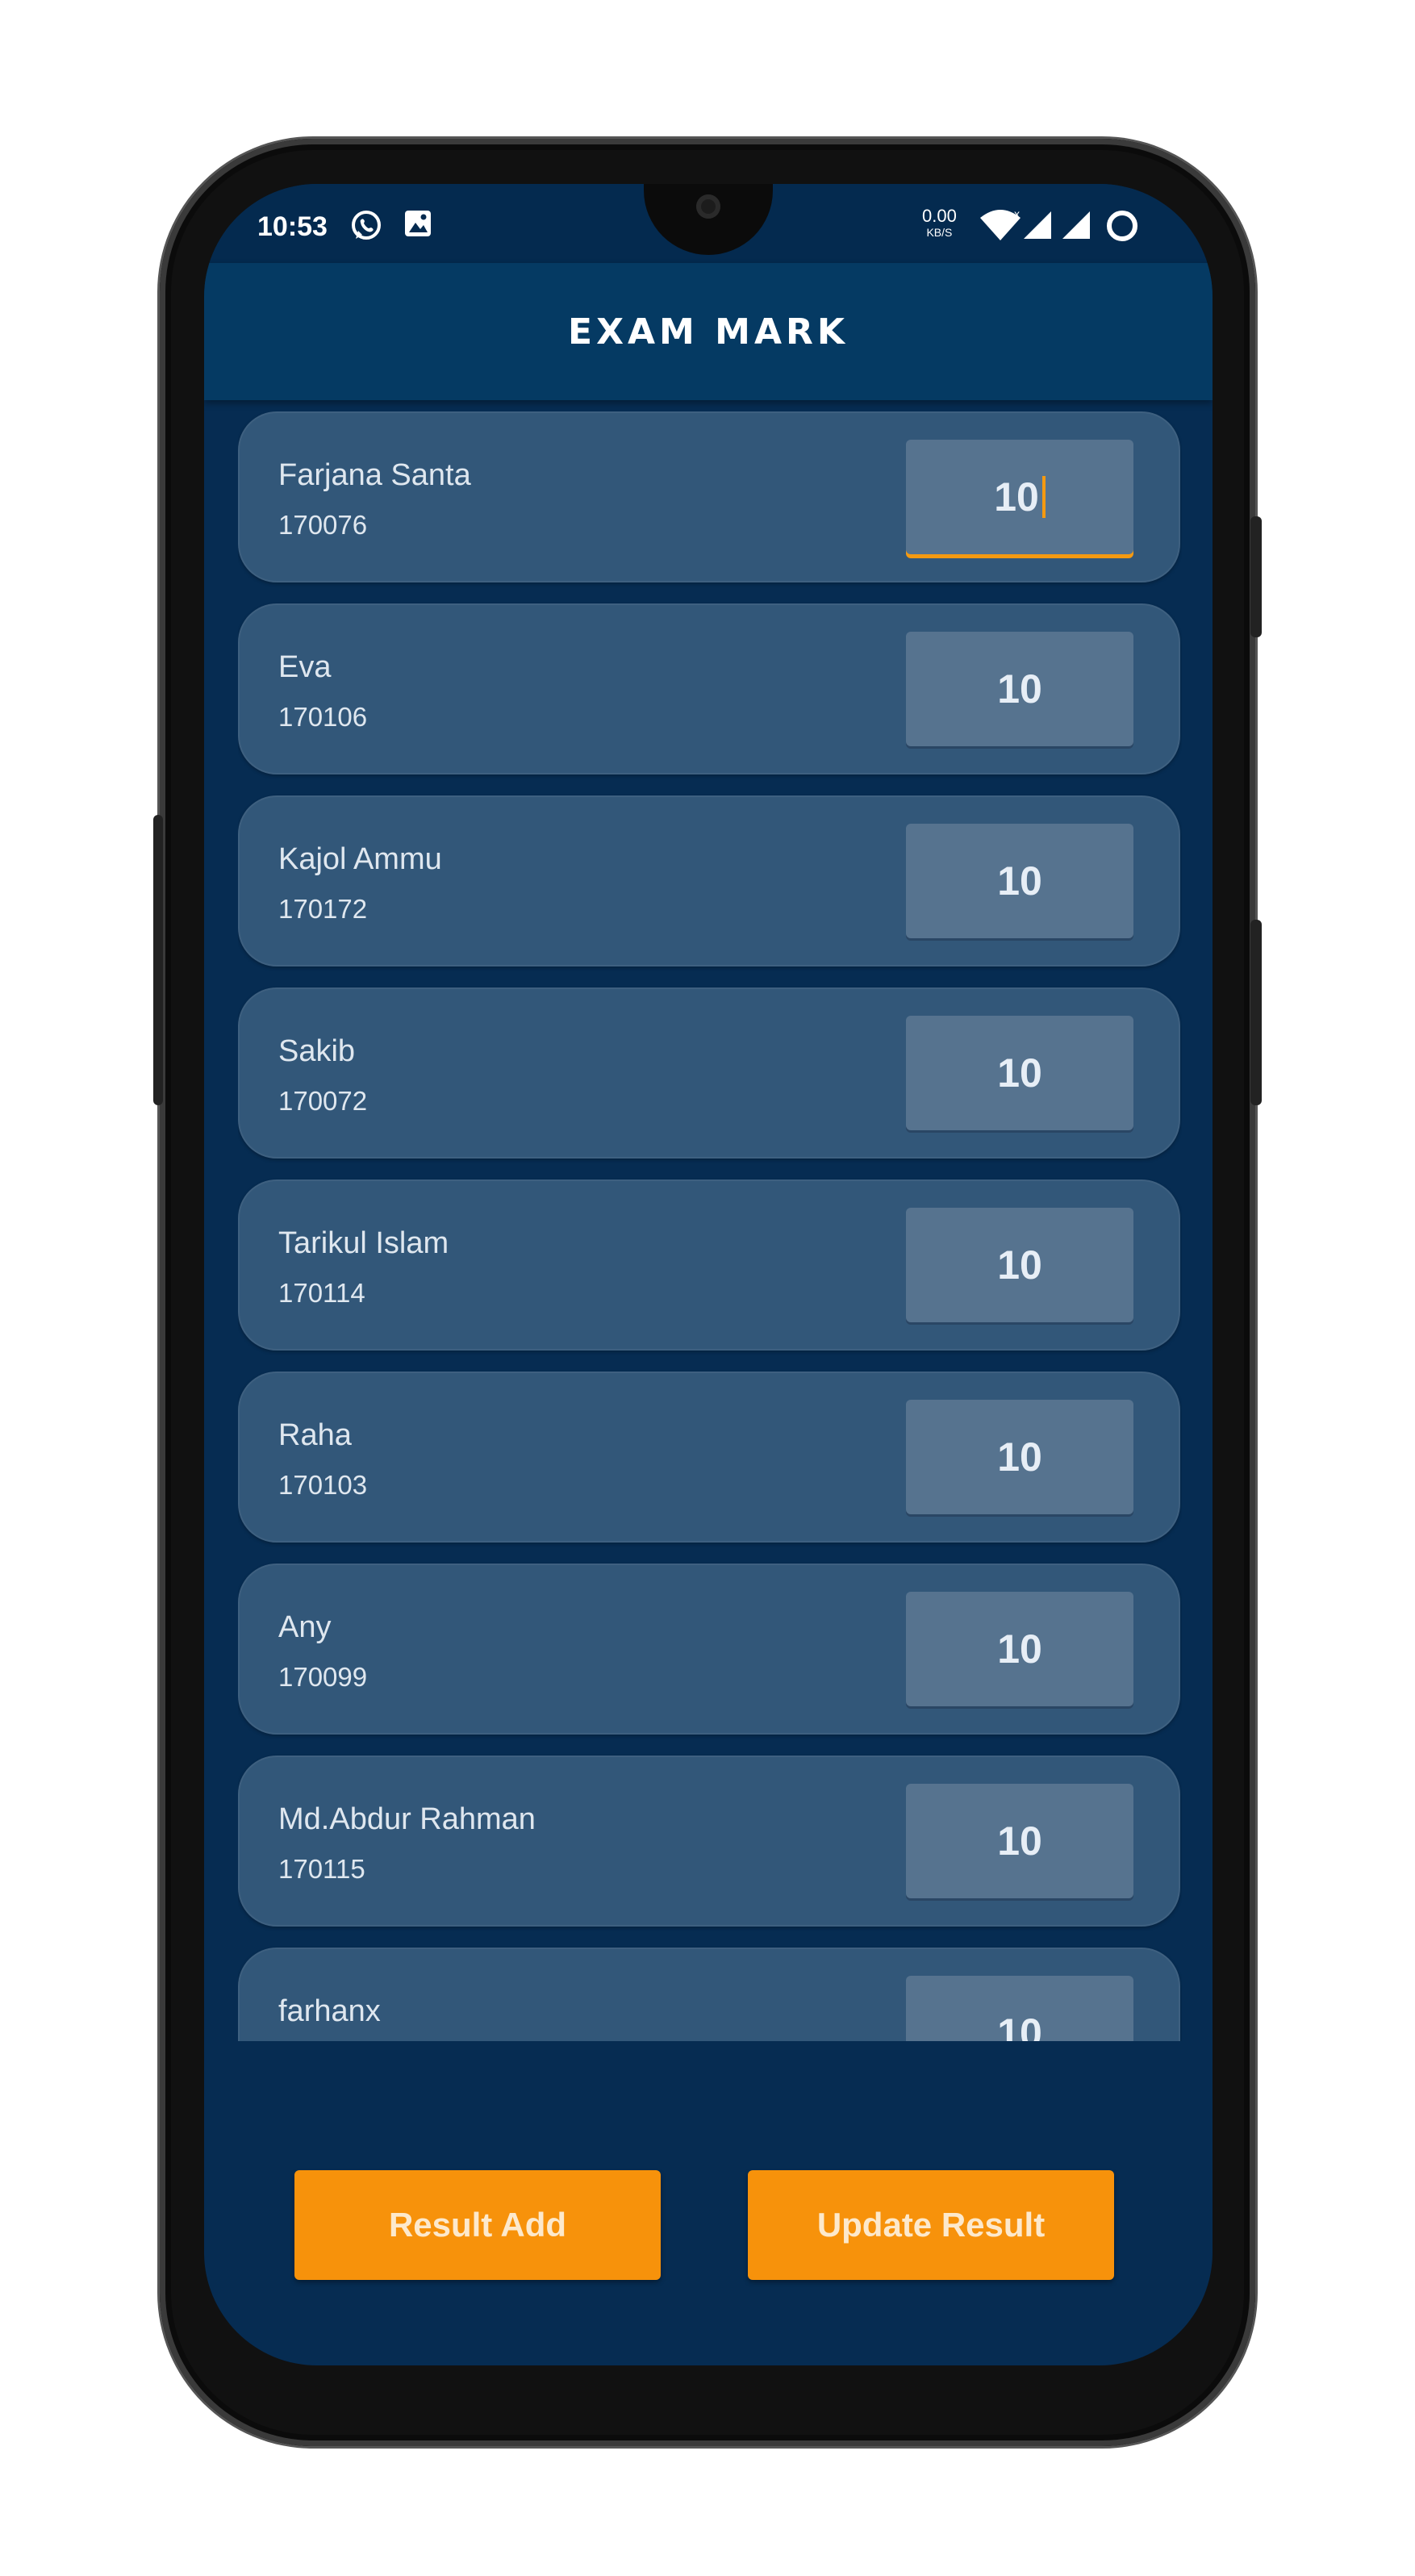 The height and width of the screenshot is (2576, 1415). Describe the element at coordinates (939, 216) in the screenshot. I see `net-speed-value: 0.00` at that location.